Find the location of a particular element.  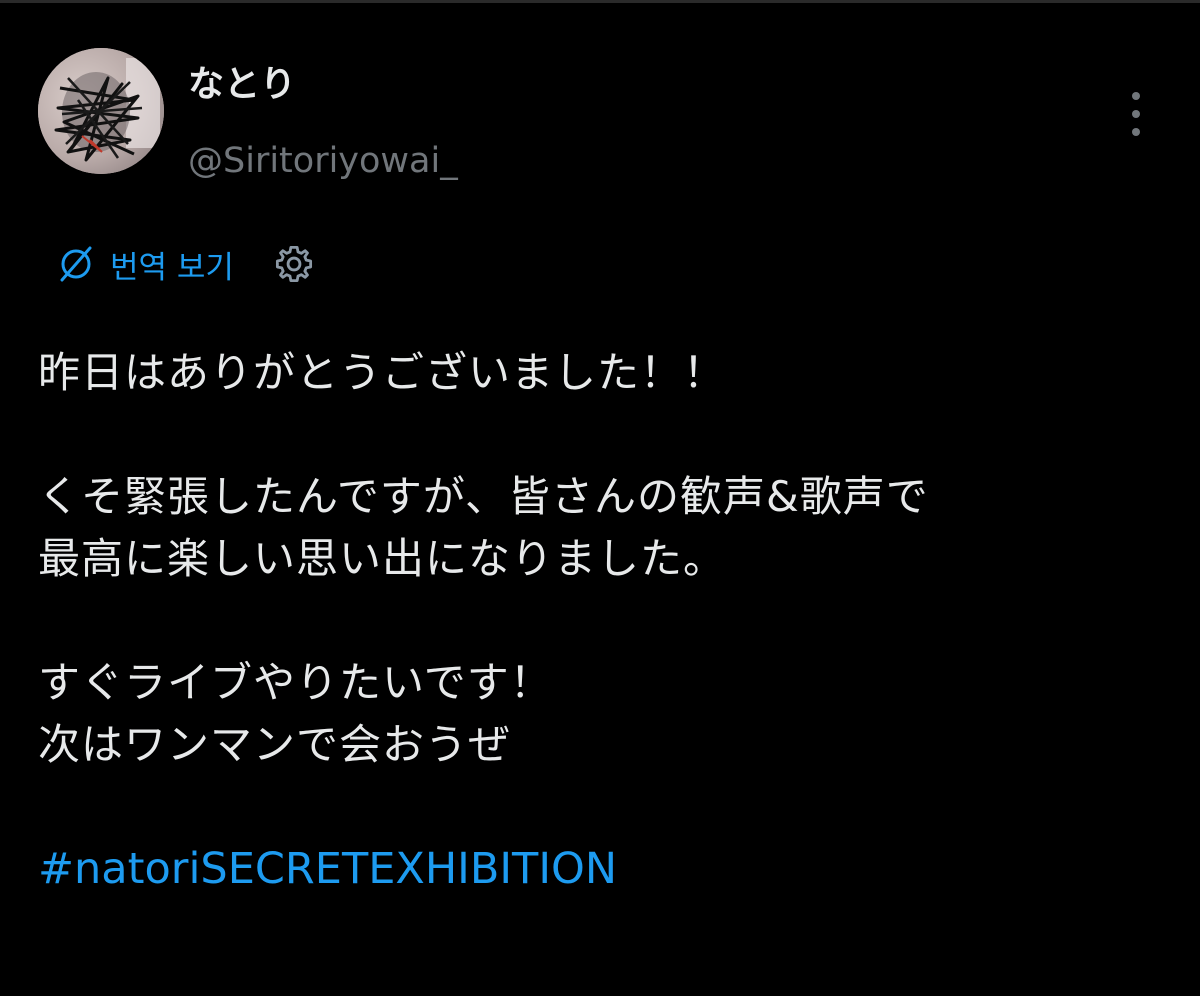

avatar is located at coordinates (101, 111).